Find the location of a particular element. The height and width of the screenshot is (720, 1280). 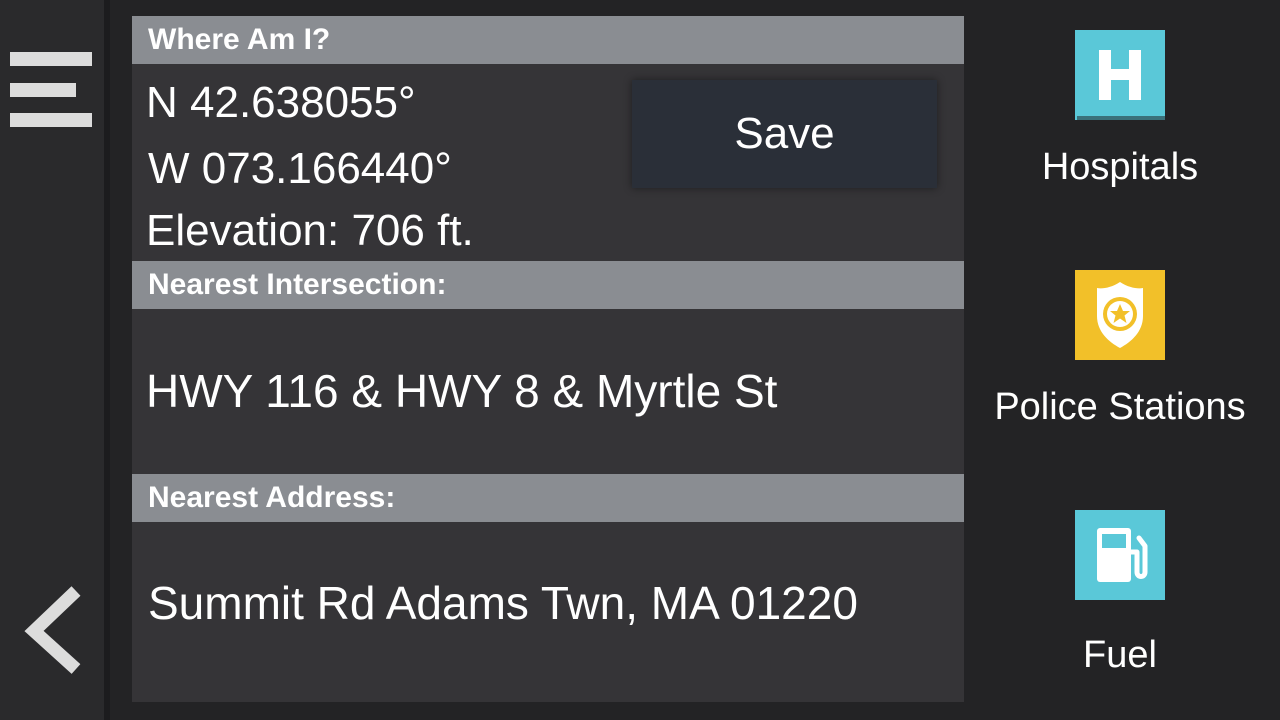

back-chevron-icon is located at coordinates (55, 630).